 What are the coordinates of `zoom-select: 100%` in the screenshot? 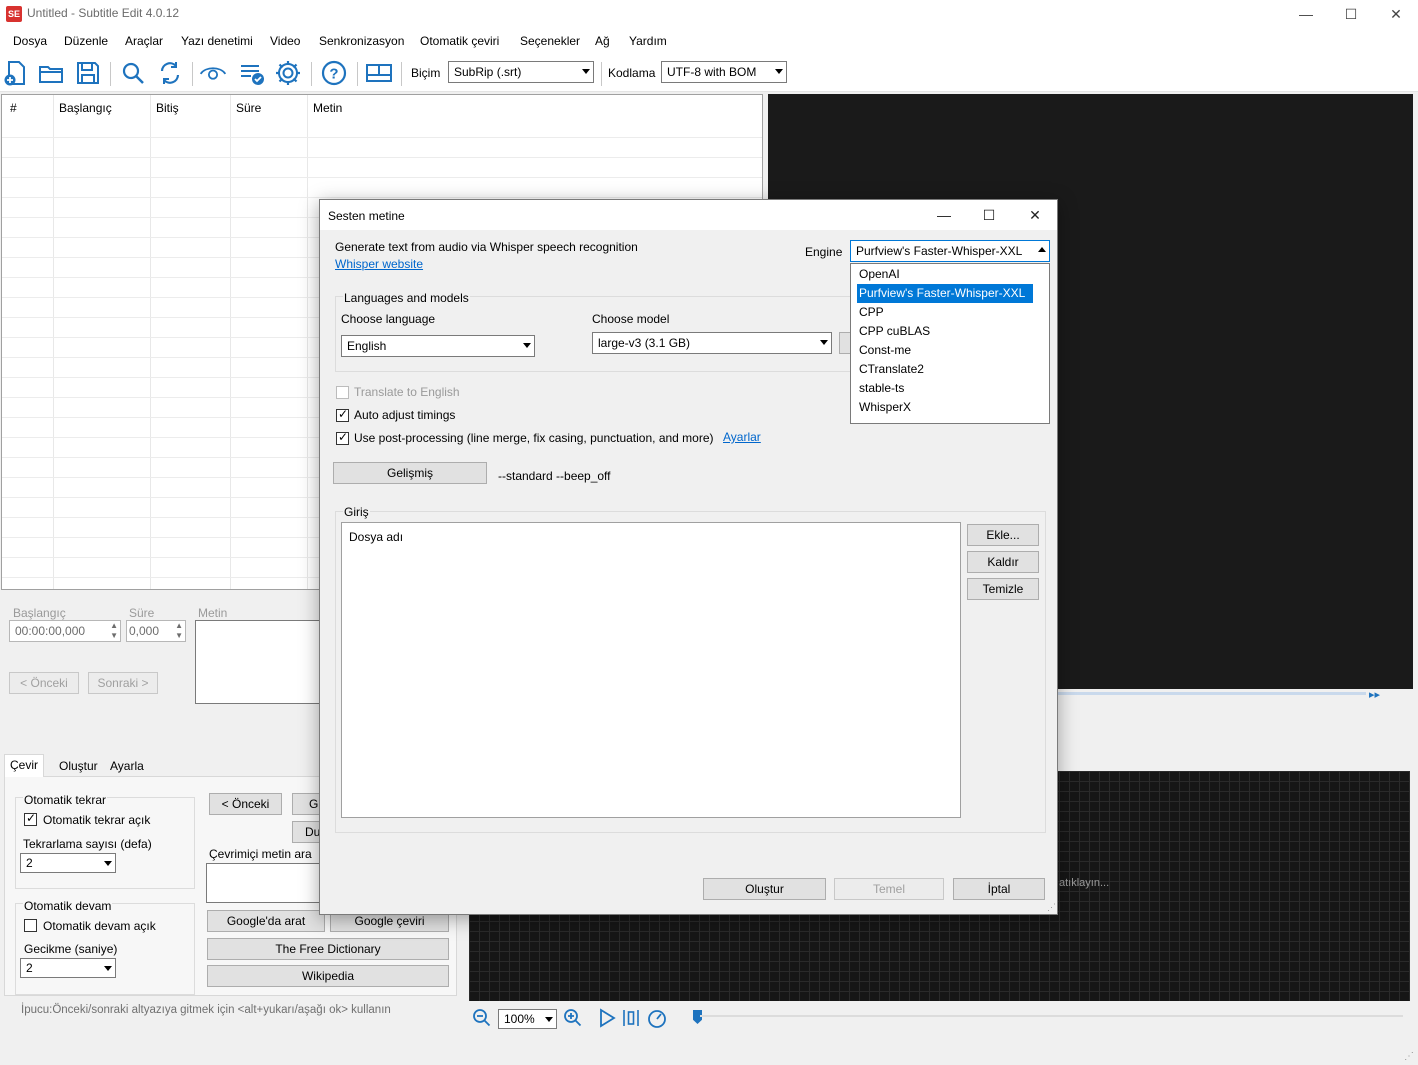 It's located at (527, 1019).